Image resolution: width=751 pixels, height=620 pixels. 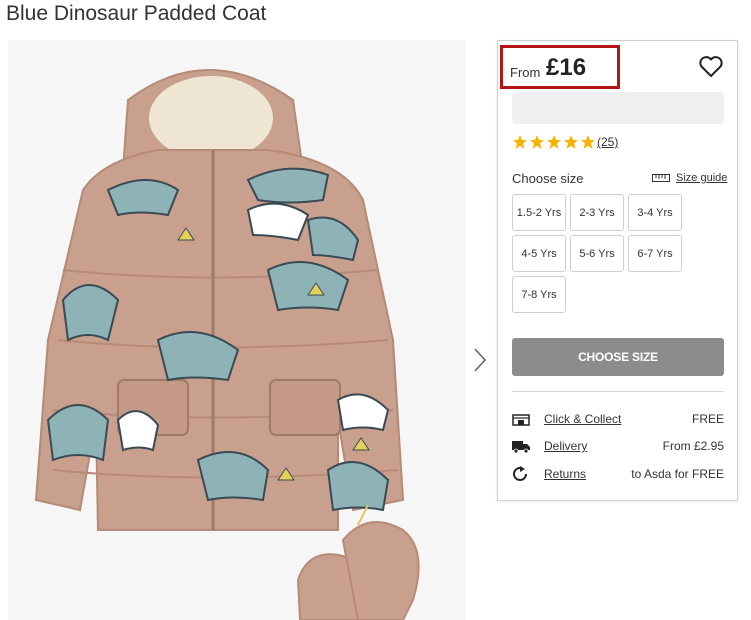 I want to click on truck-icon, so click(x=521, y=447).